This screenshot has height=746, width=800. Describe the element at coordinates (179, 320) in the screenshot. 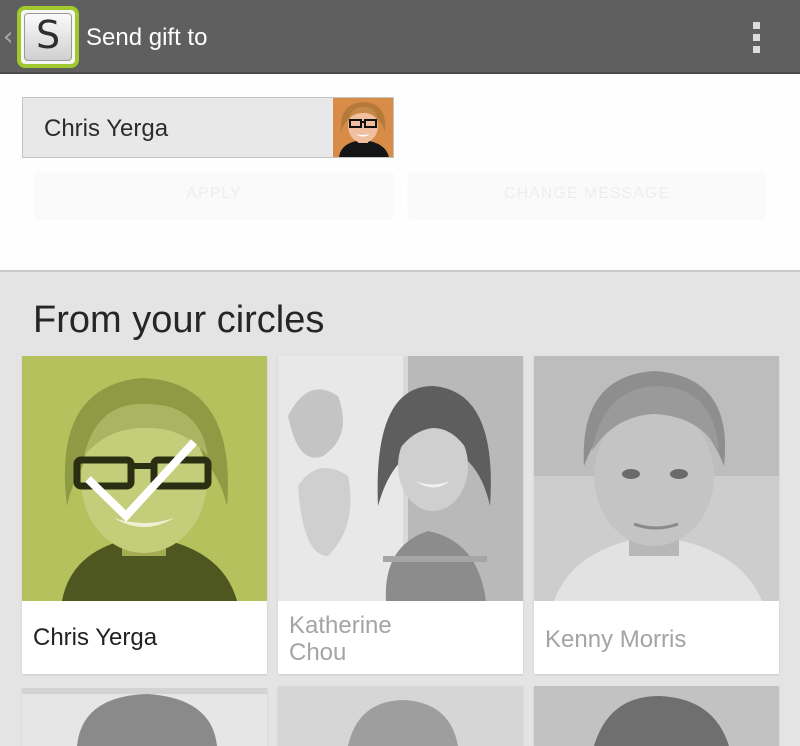

I see `section-title: From your circles` at that location.